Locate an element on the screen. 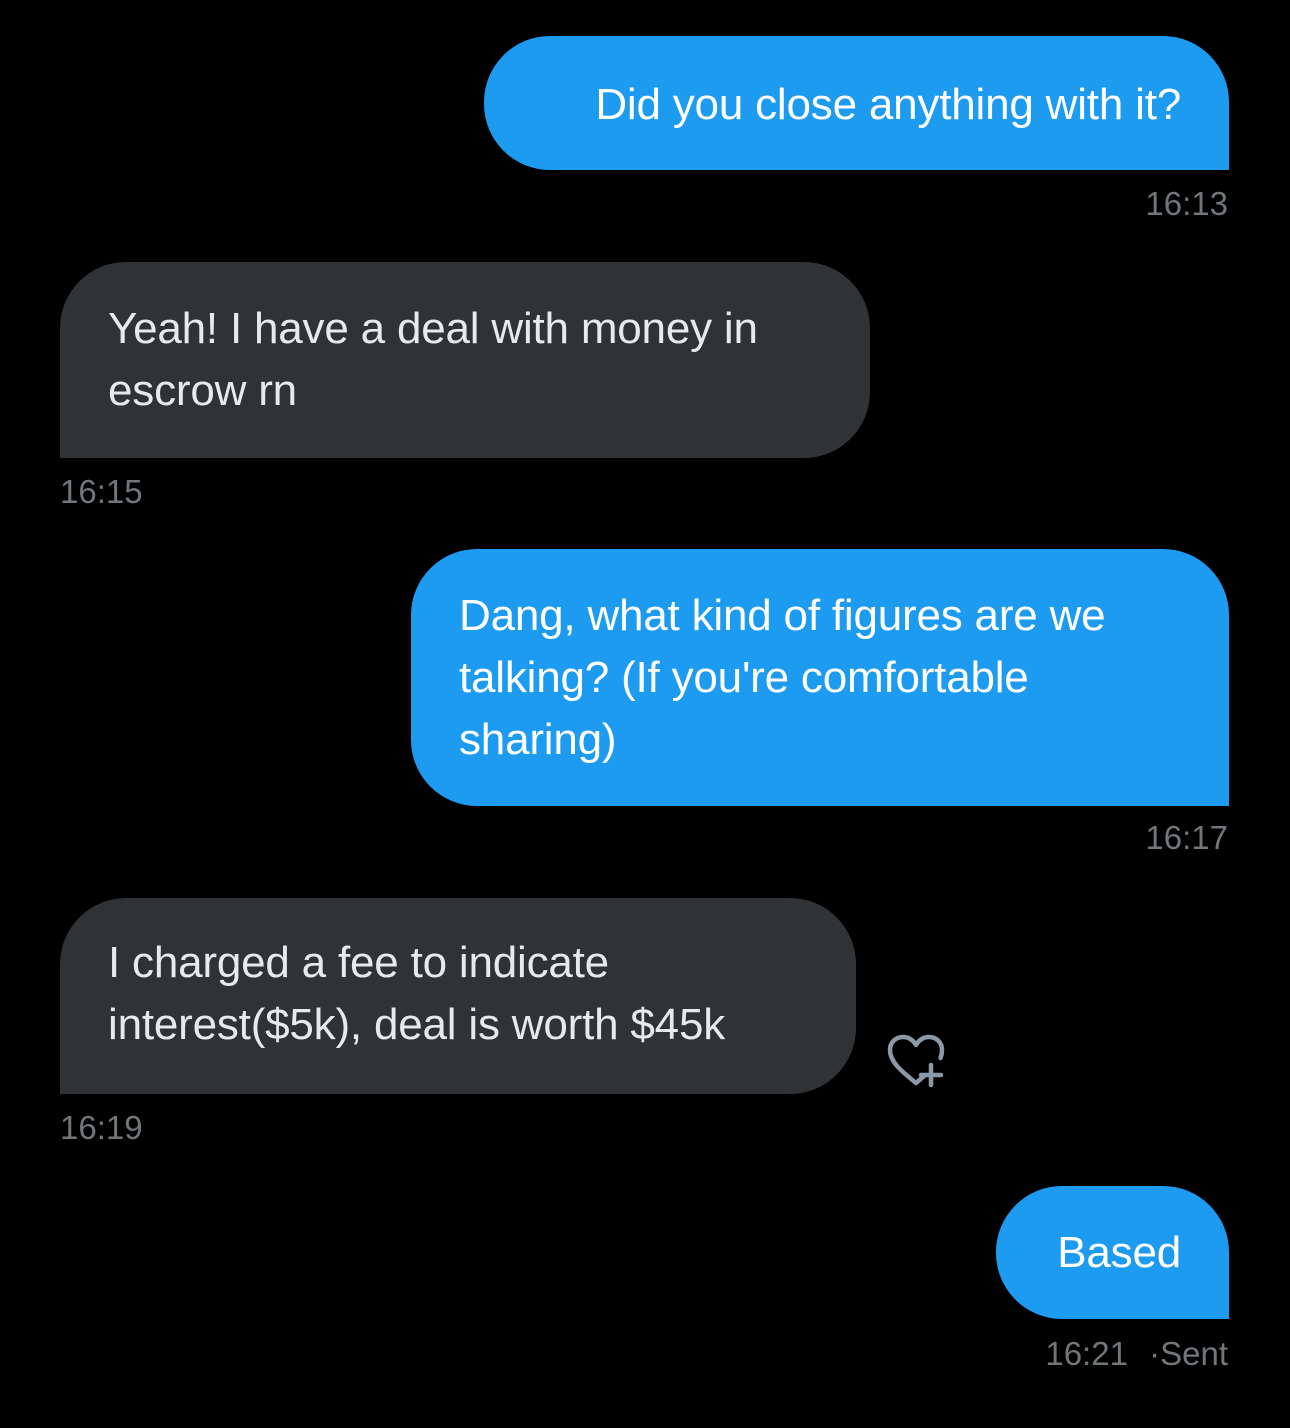 This screenshot has width=1290, height=1428. message-timestamp: 16:17 is located at coordinates (1186, 837).